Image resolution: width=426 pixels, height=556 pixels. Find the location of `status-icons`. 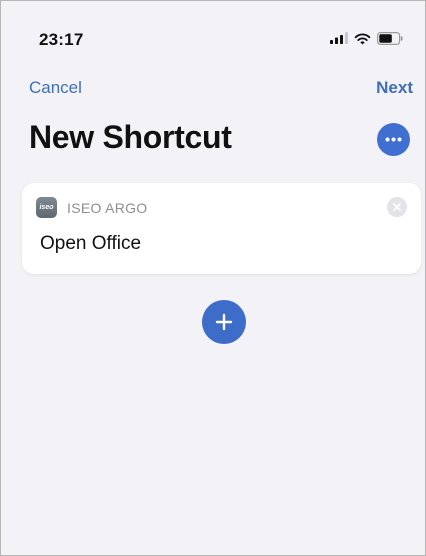

status-icons is located at coordinates (366, 38).